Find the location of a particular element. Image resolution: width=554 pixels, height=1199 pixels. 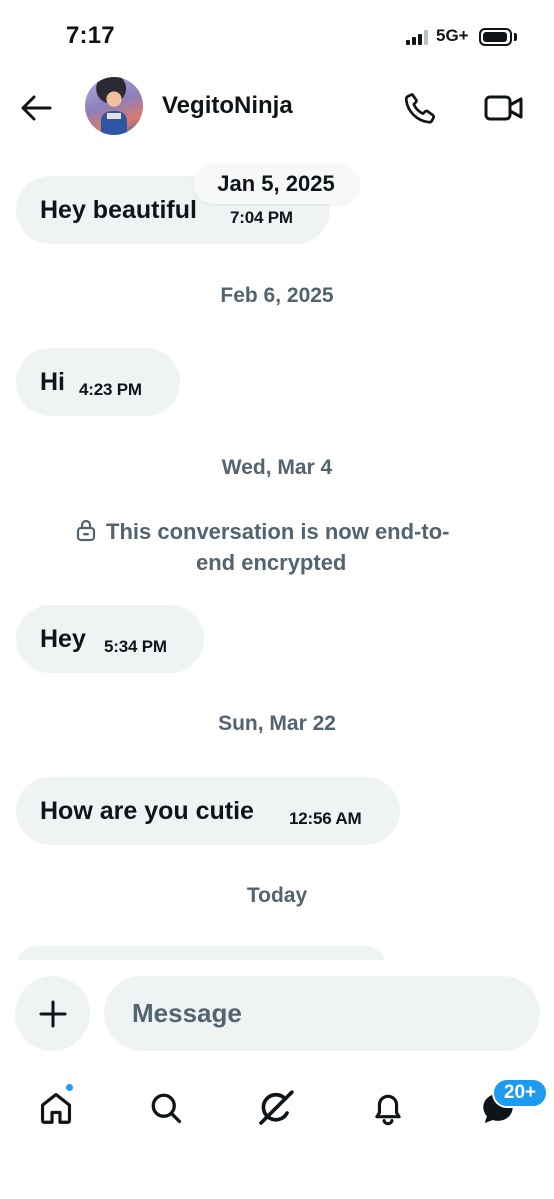

scroll-edge is located at coordinates (277, 967).